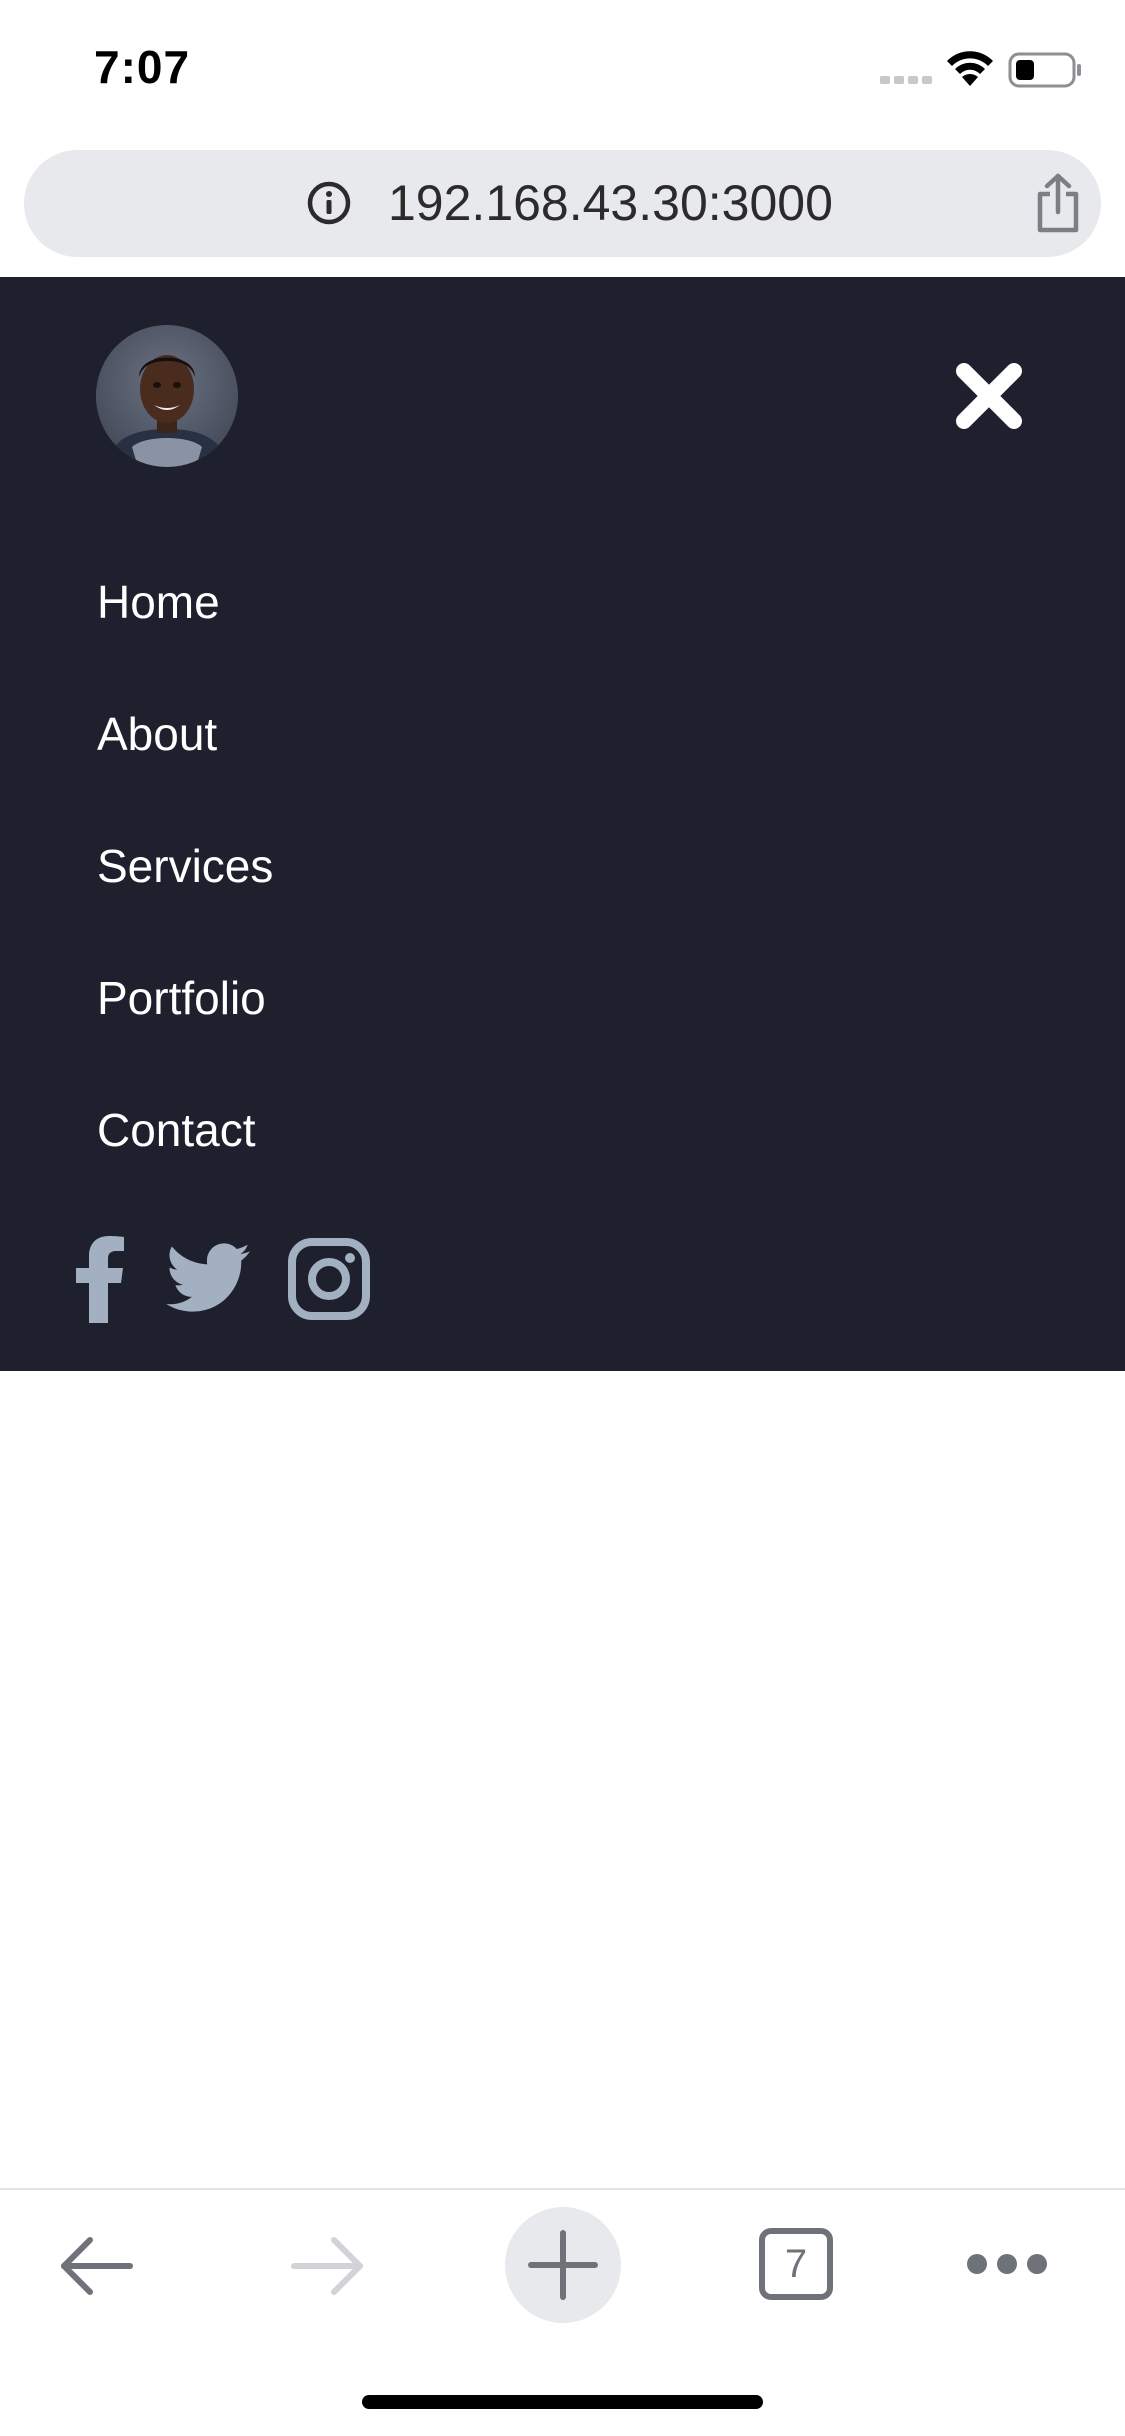 This screenshot has height=2436, width=1125. Describe the element at coordinates (181, 998) in the screenshot. I see `nav-item-portfolio: Portfolio` at that location.